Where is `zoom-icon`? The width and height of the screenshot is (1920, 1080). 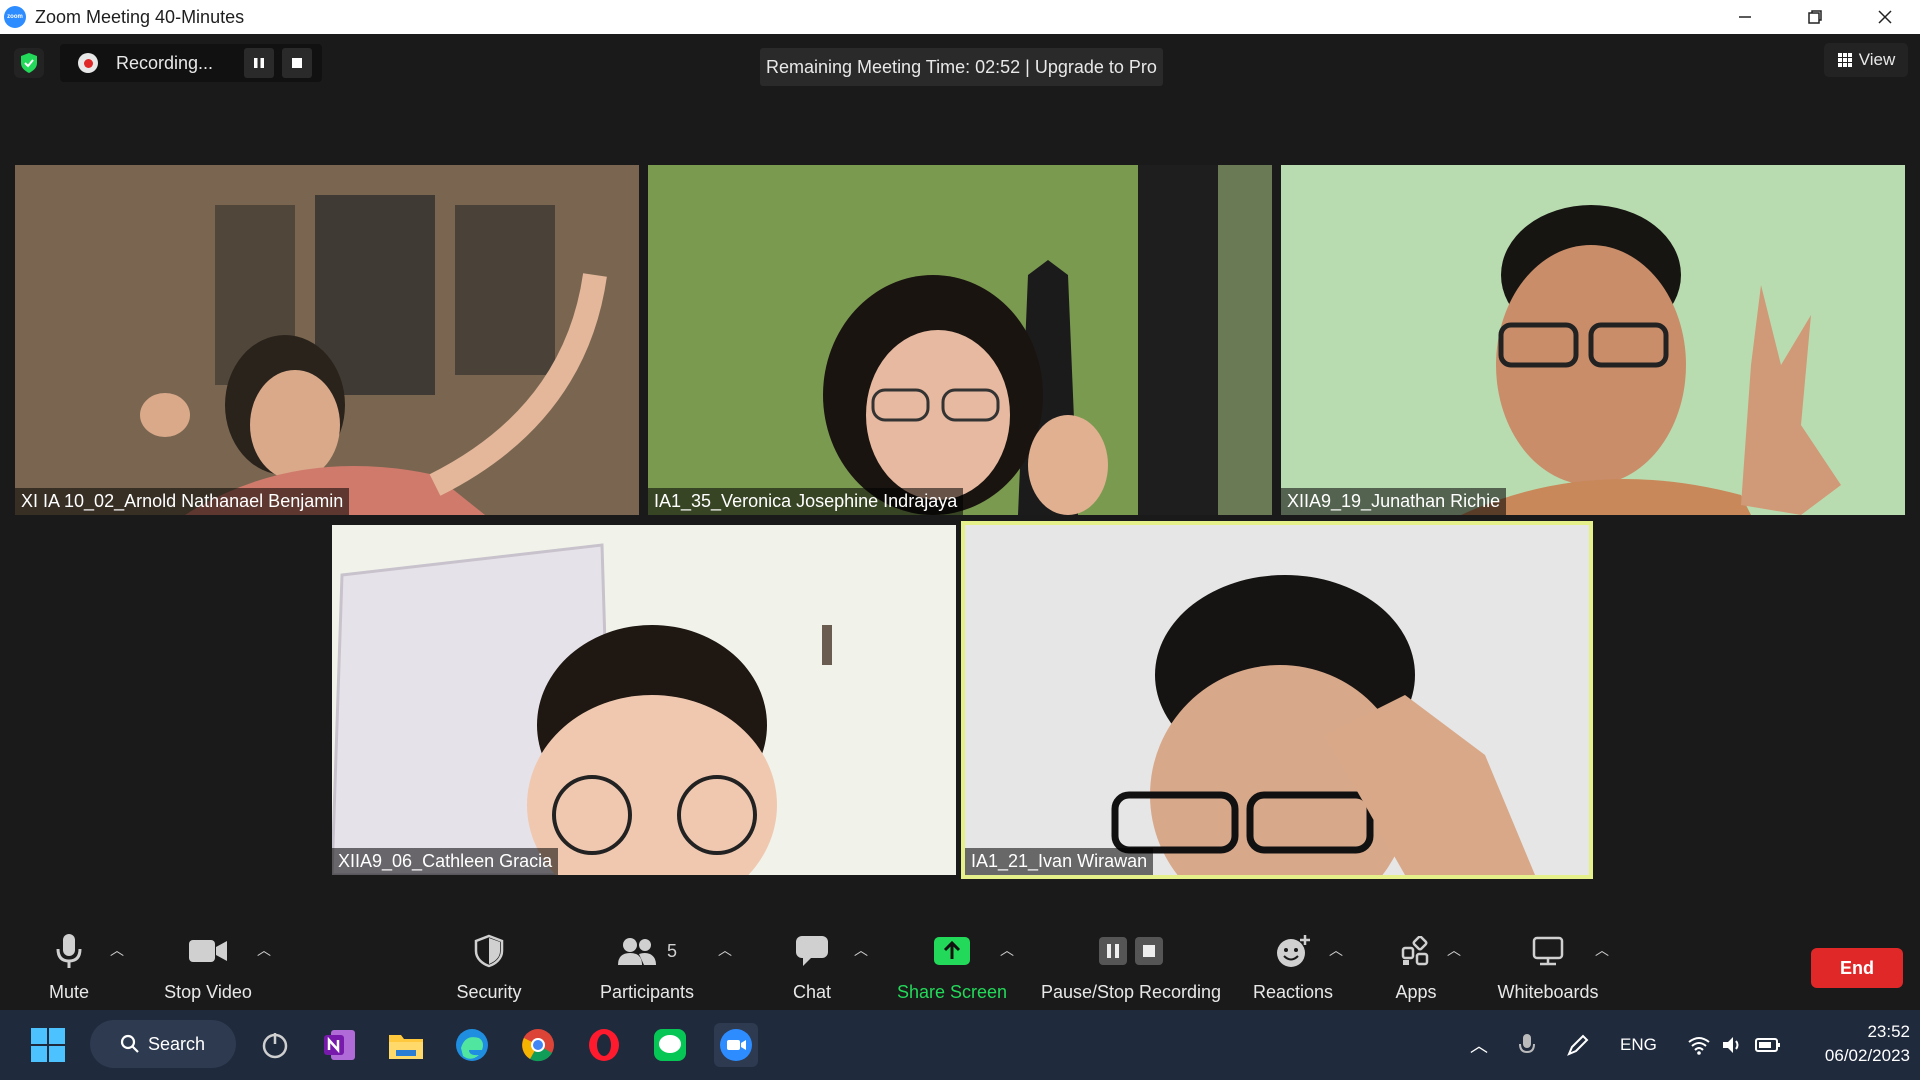 zoom-icon is located at coordinates (736, 1045).